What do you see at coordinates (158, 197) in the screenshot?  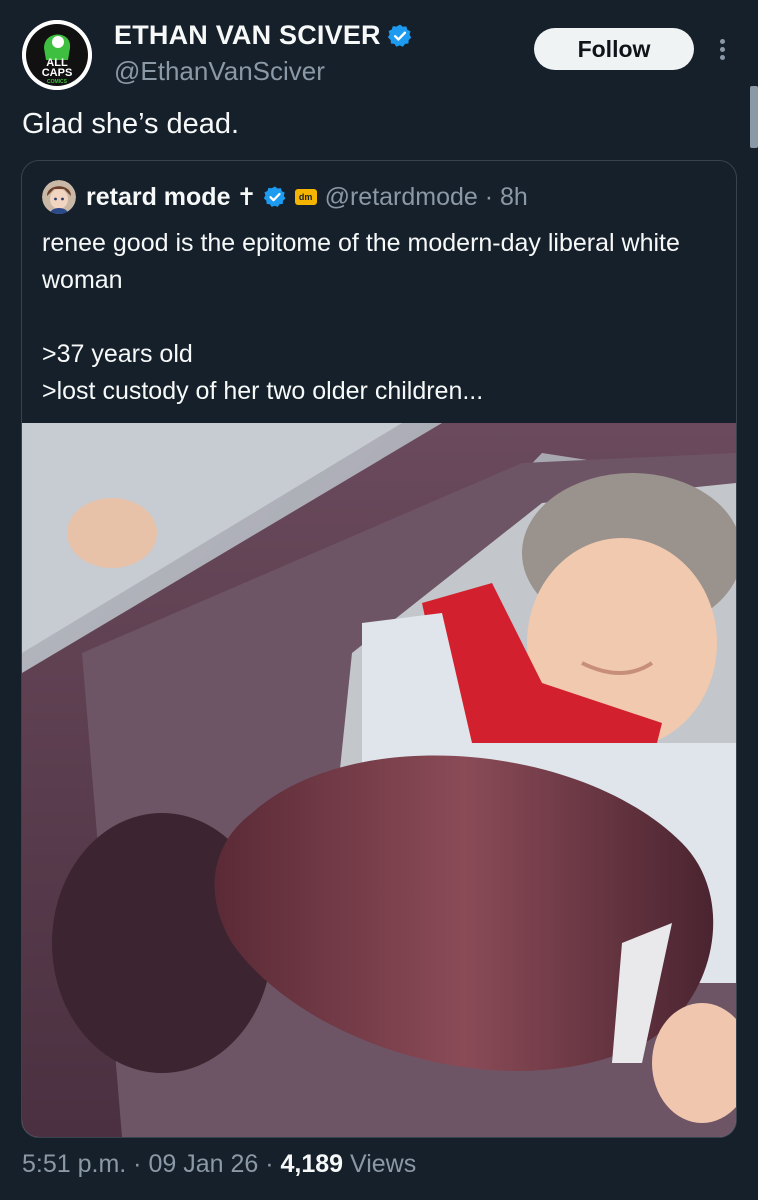 I see `quoted-author-name: retard mode` at bounding box center [158, 197].